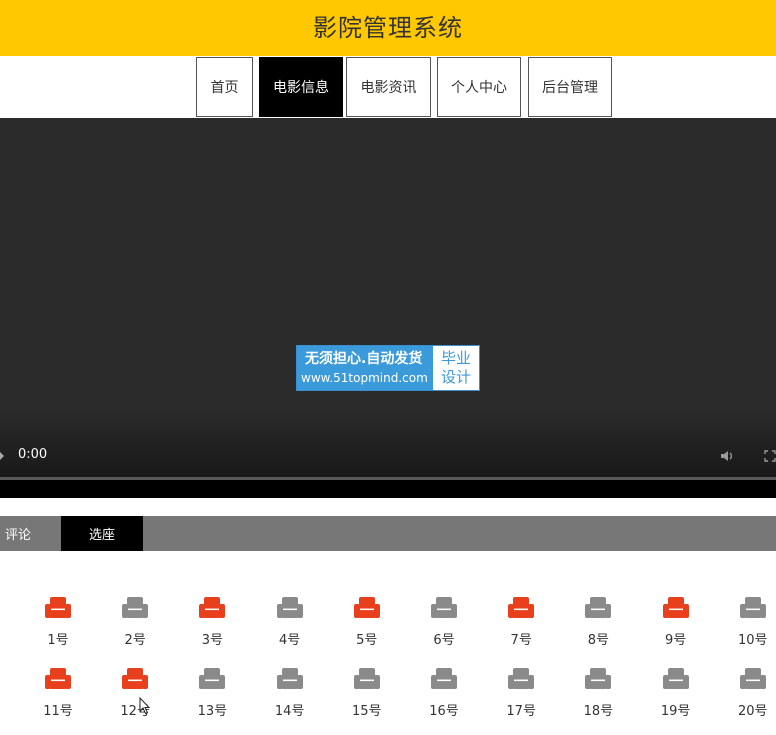 This screenshot has height=735, width=776. Describe the element at coordinates (58, 640) in the screenshot. I see `seat-number: 1号` at that location.